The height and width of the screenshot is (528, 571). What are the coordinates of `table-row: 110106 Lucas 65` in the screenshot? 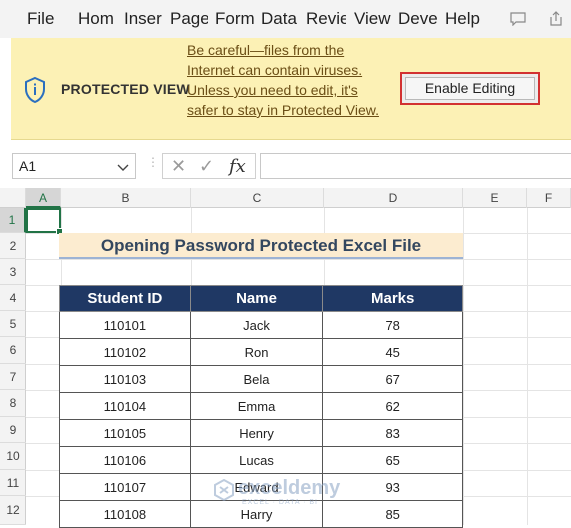 It's located at (261, 460).